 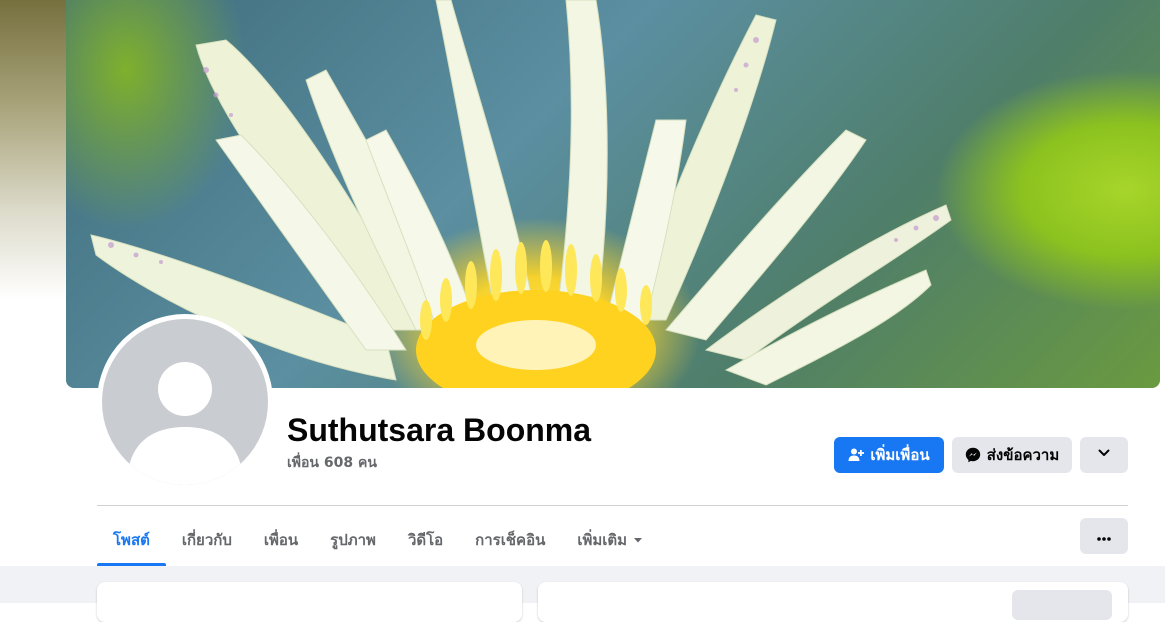 I want to click on tab-about: เกี่ยวกับ, so click(x=207, y=540).